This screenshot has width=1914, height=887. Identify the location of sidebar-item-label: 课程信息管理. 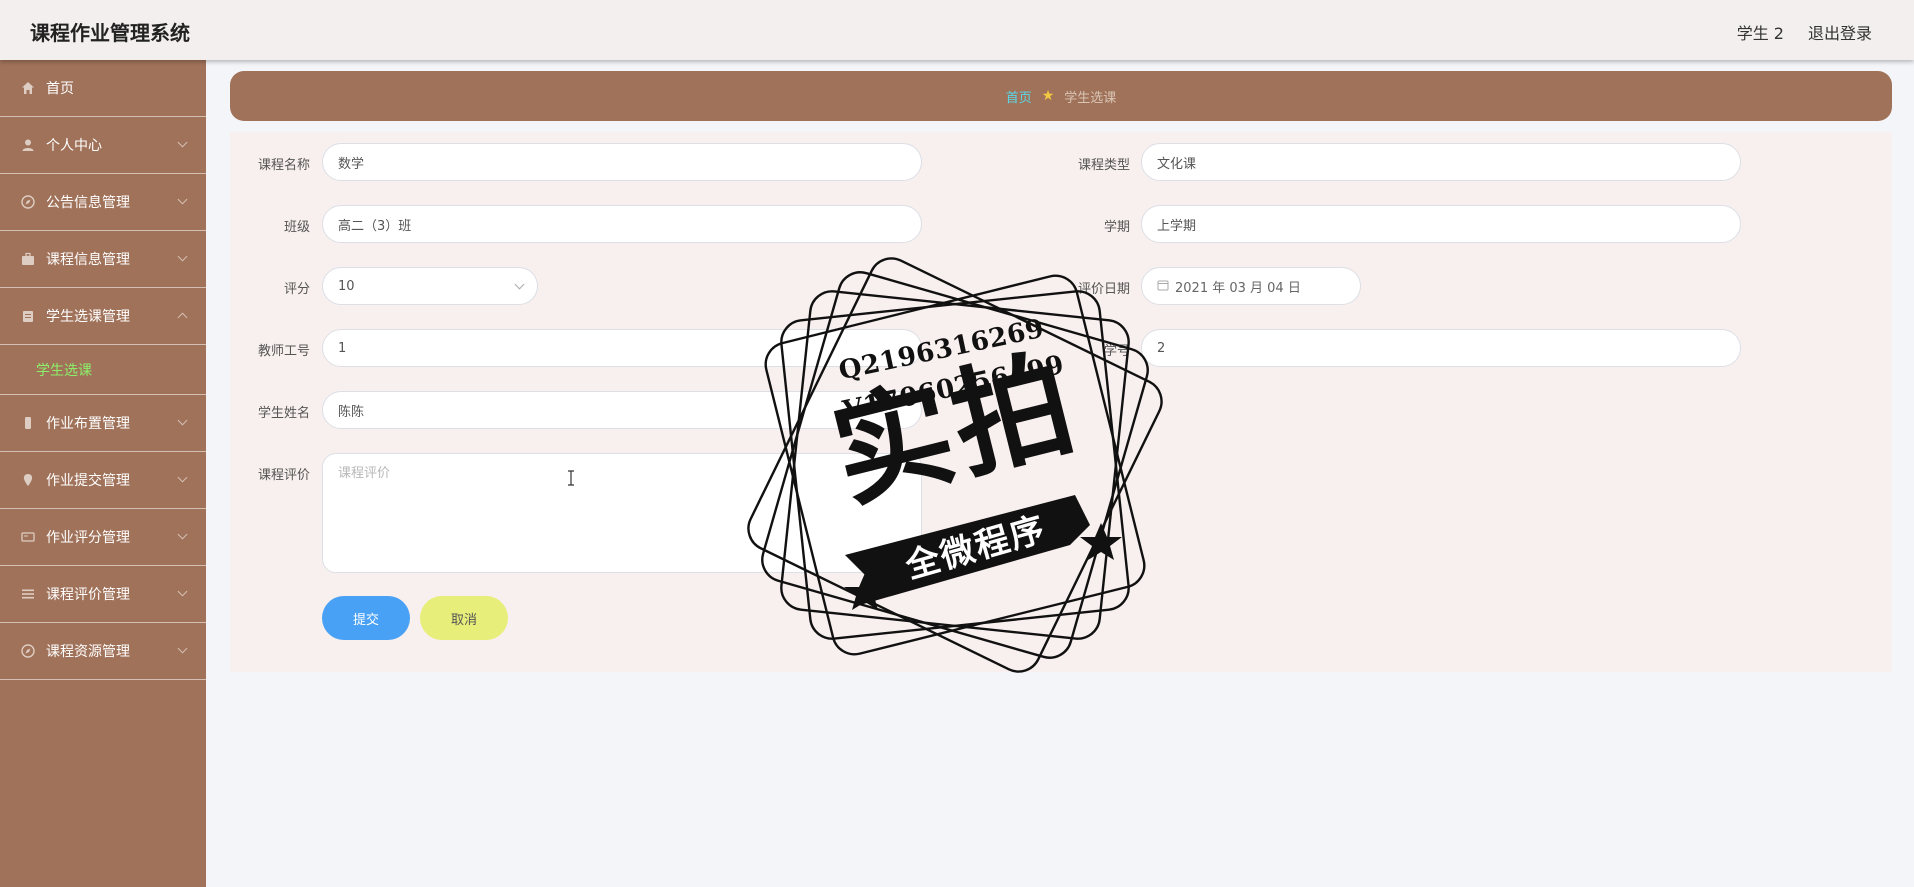
(88, 260).